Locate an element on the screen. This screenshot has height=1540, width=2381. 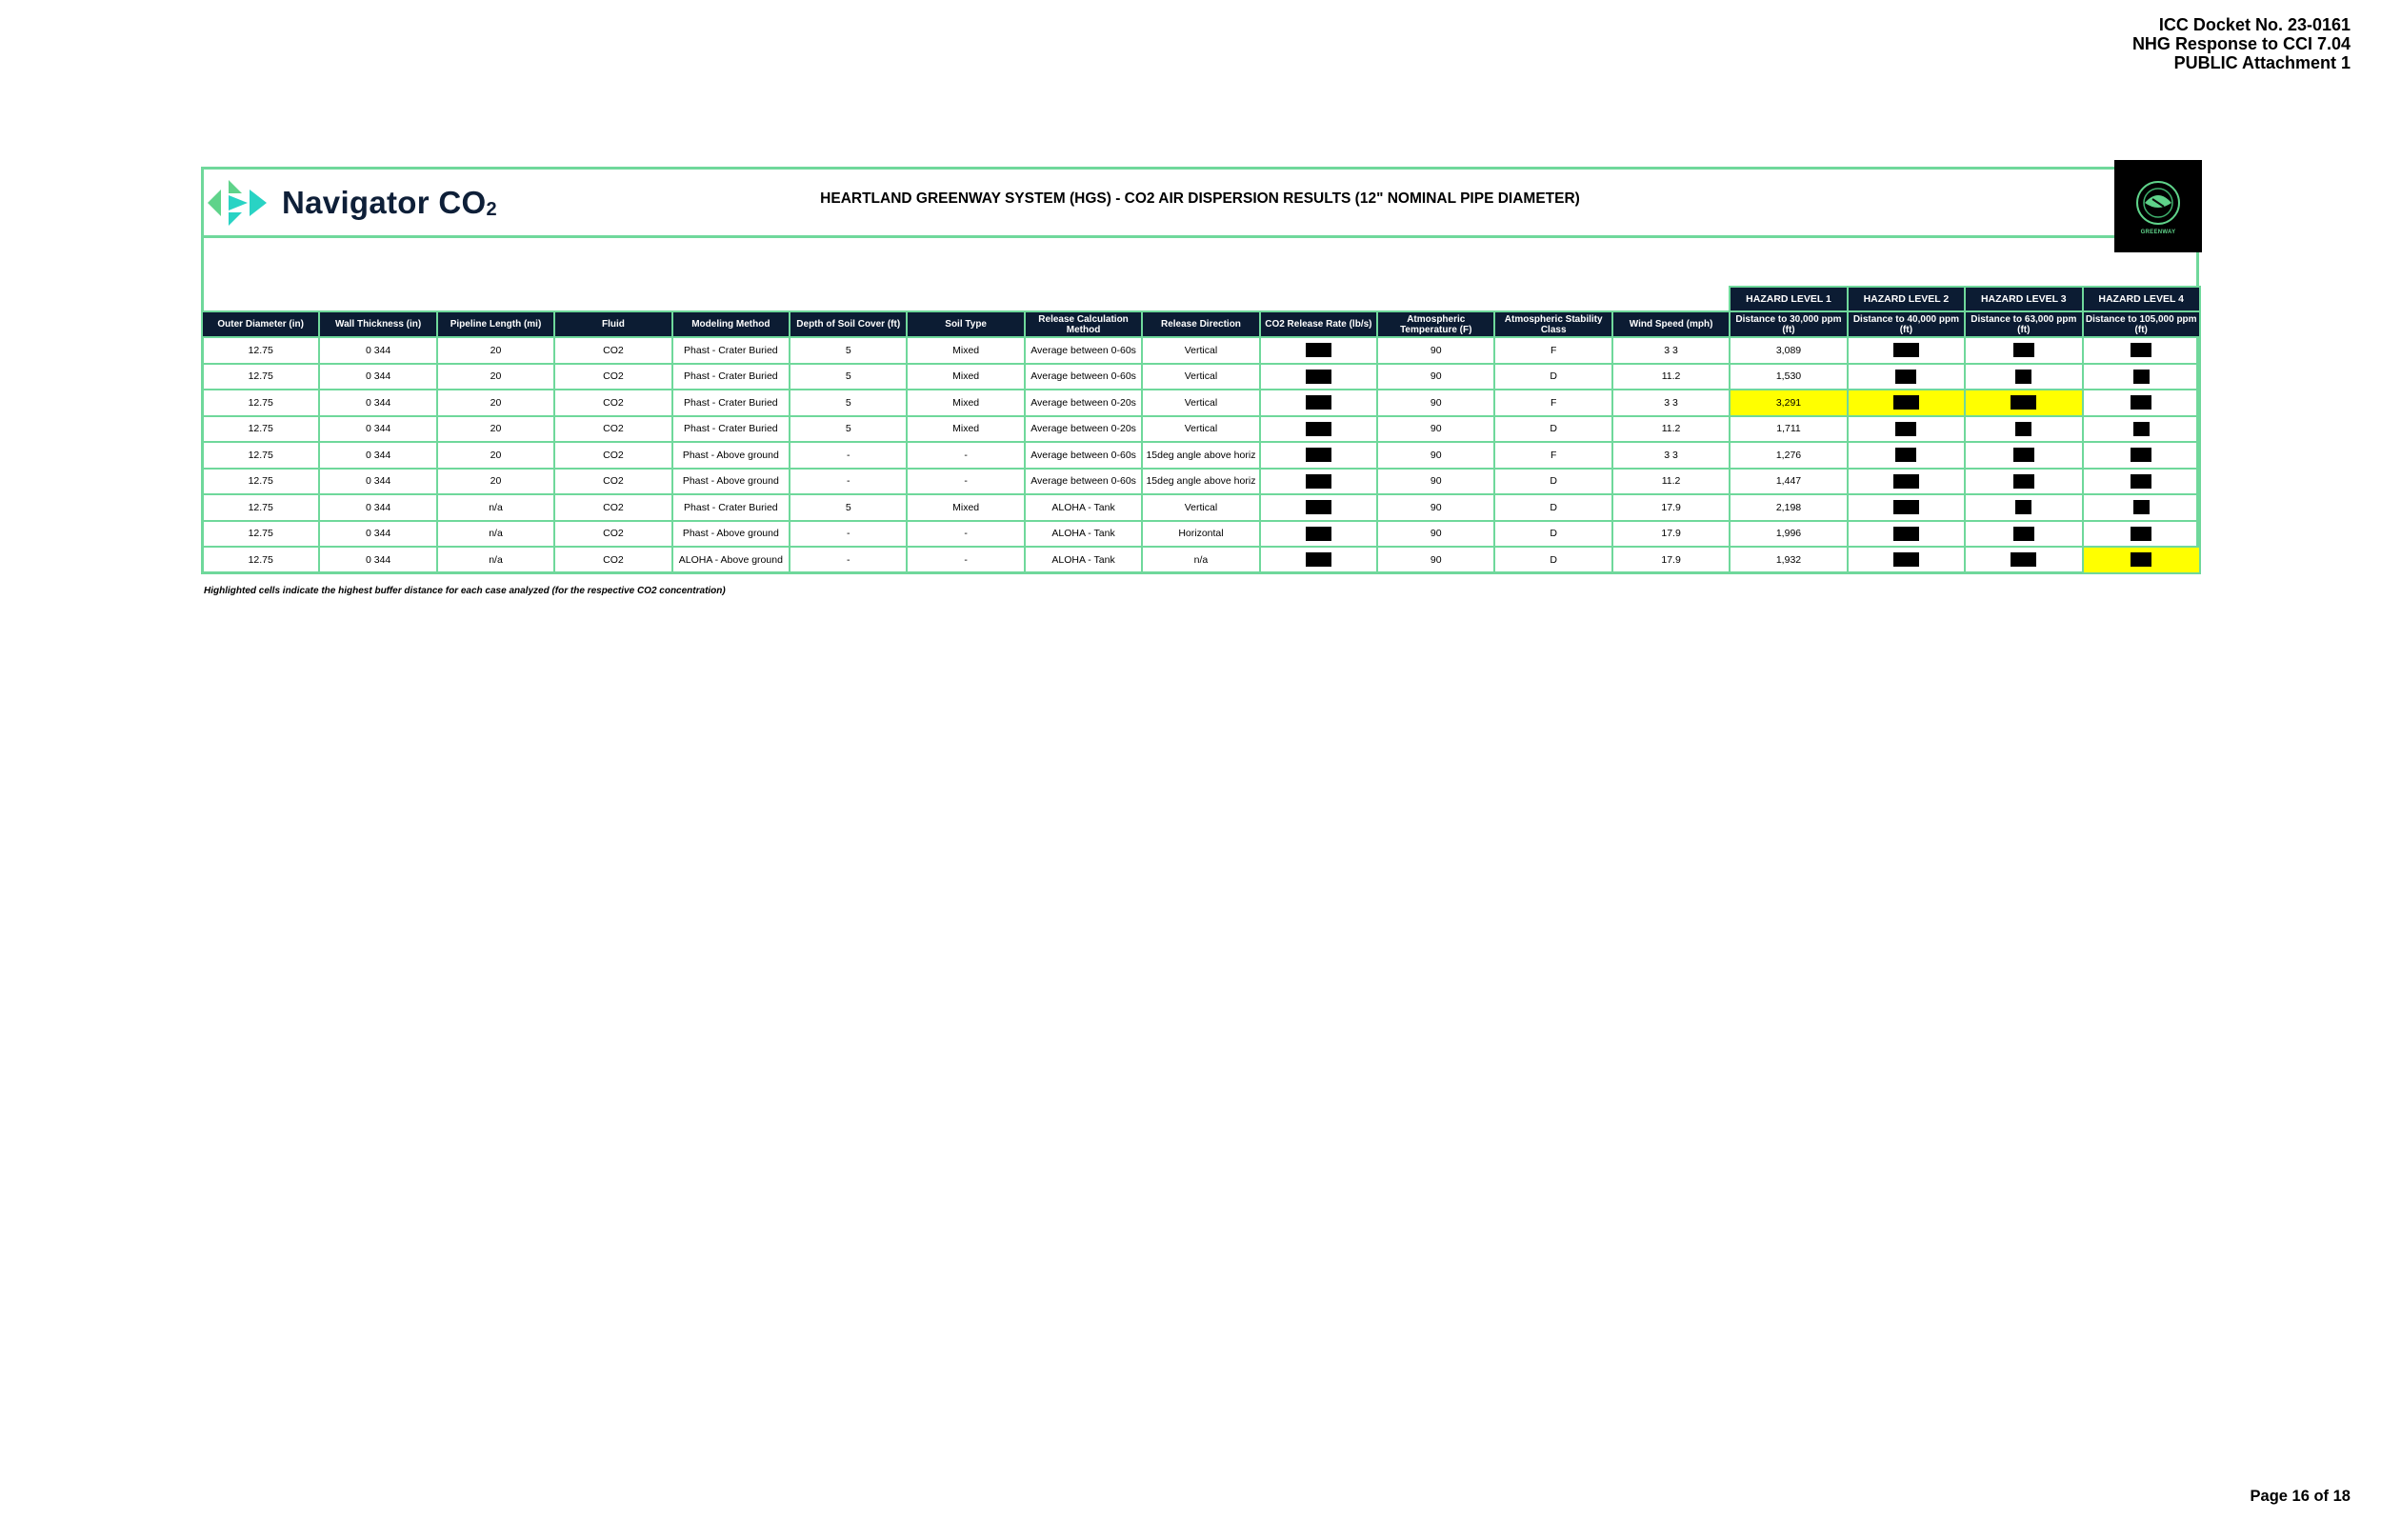
column-header: Modeling Method is located at coordinates (730, 324).